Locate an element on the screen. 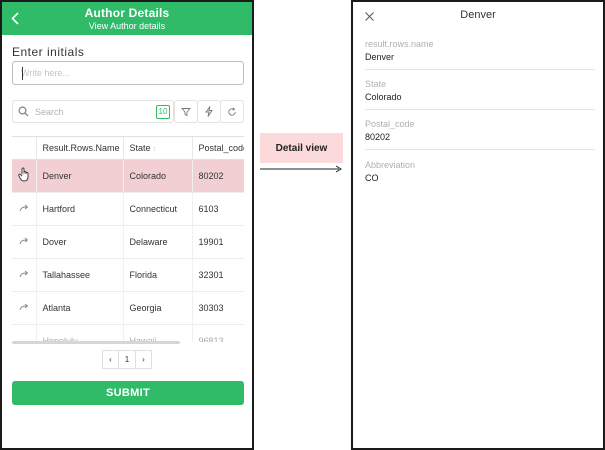 The height and width of the screenshot is (450, 605). refresh-button is located at coordinates (232, 111).